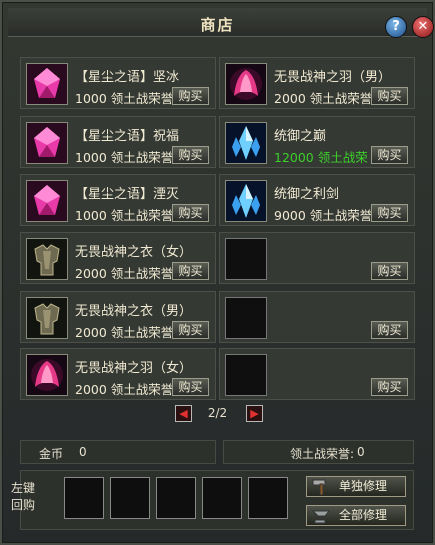 The width and height of the screenshot is (435, 545). I want to click on gold-label: 金币, so click(51, 454).